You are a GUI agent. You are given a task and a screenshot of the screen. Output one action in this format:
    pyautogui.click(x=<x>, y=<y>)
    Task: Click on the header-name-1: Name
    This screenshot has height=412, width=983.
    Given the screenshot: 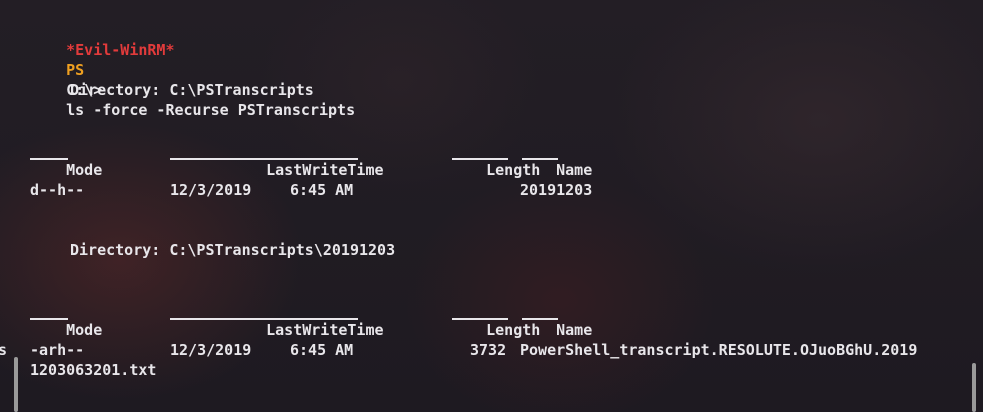 What is the action you would take?
    pyautogui.click(x=556, y=159)
    